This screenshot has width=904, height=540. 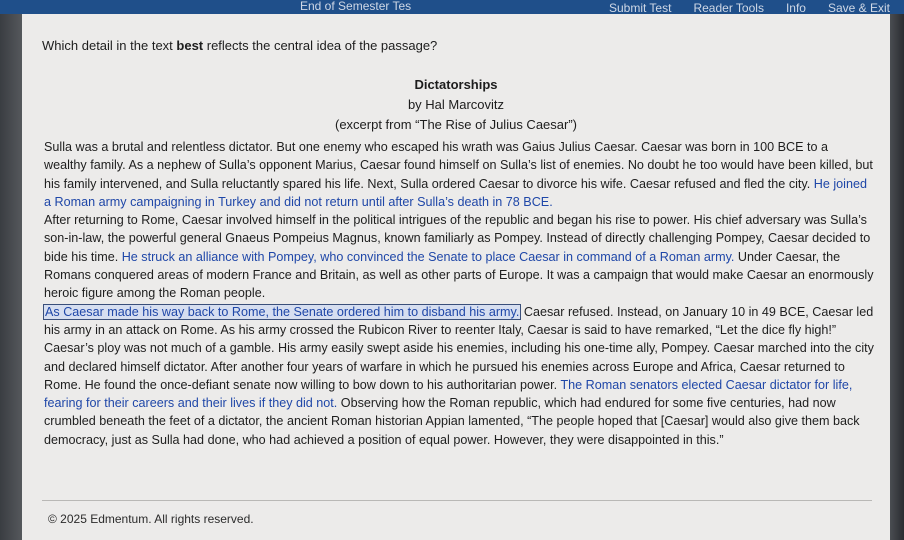 I want to click on right-frame, so click(x=897, y=277).